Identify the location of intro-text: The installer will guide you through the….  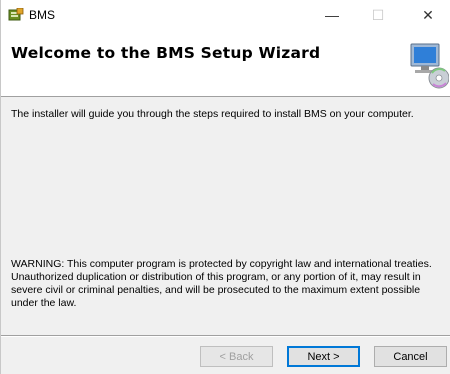
(212, 114).